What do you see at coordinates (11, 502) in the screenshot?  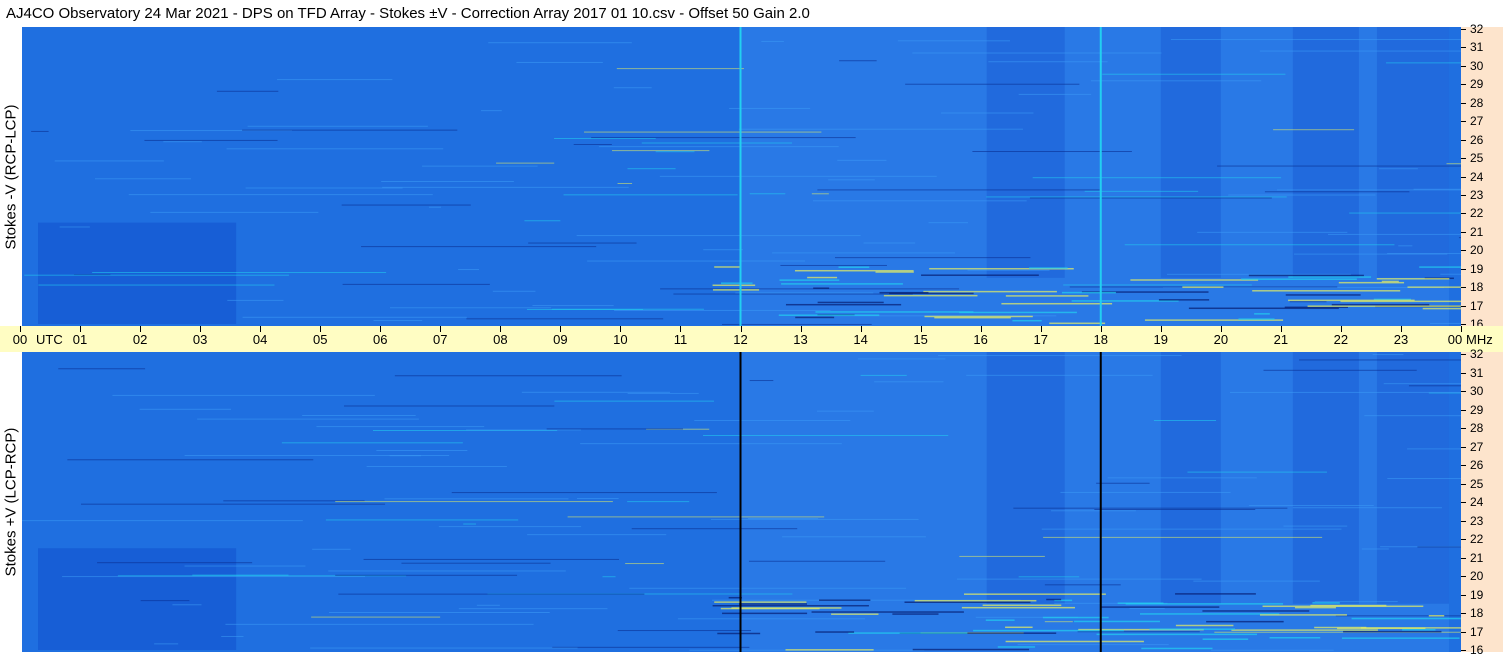 I see `bottom-panel-ylabel: Stokes +V (LCP-RCP)` at bounding box center [11, 502].